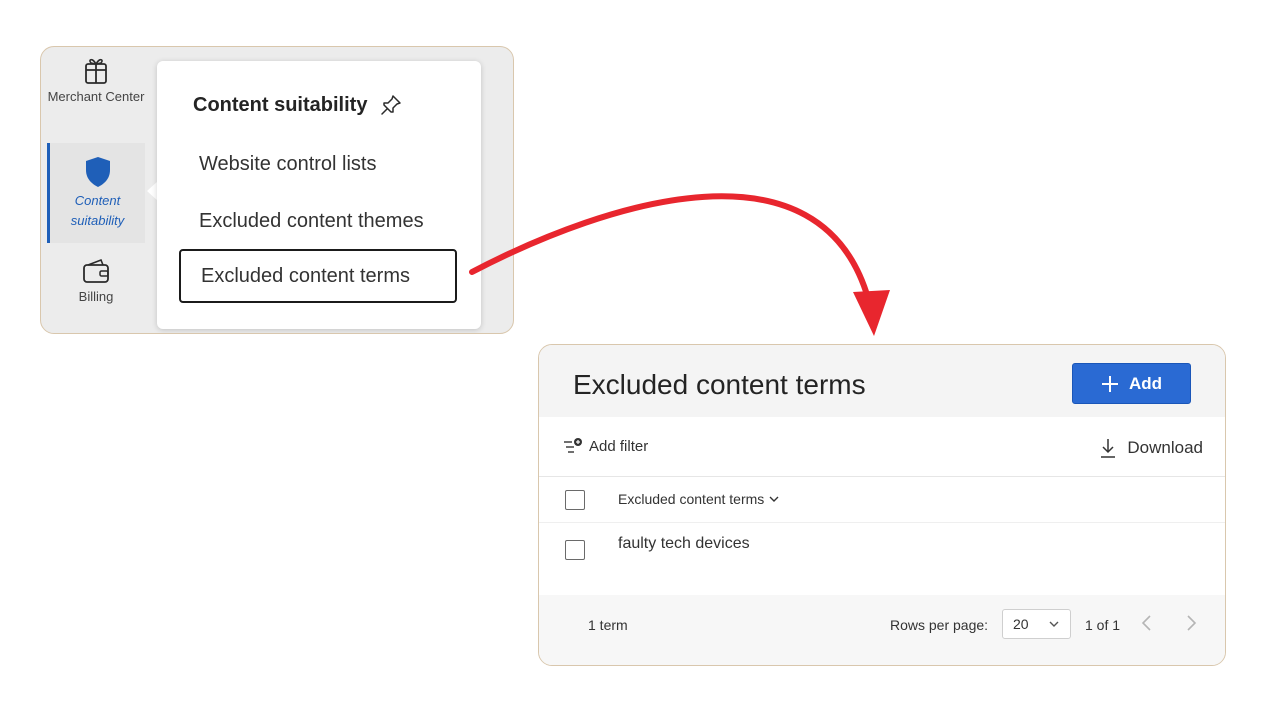 Image resolution: width=1280 pixels, height=720 pixels. Describe the element at coordinates (318, 276) in the screenshot. I see `flyout-item-excluded-content-terms: Excluded content terms` at that location.